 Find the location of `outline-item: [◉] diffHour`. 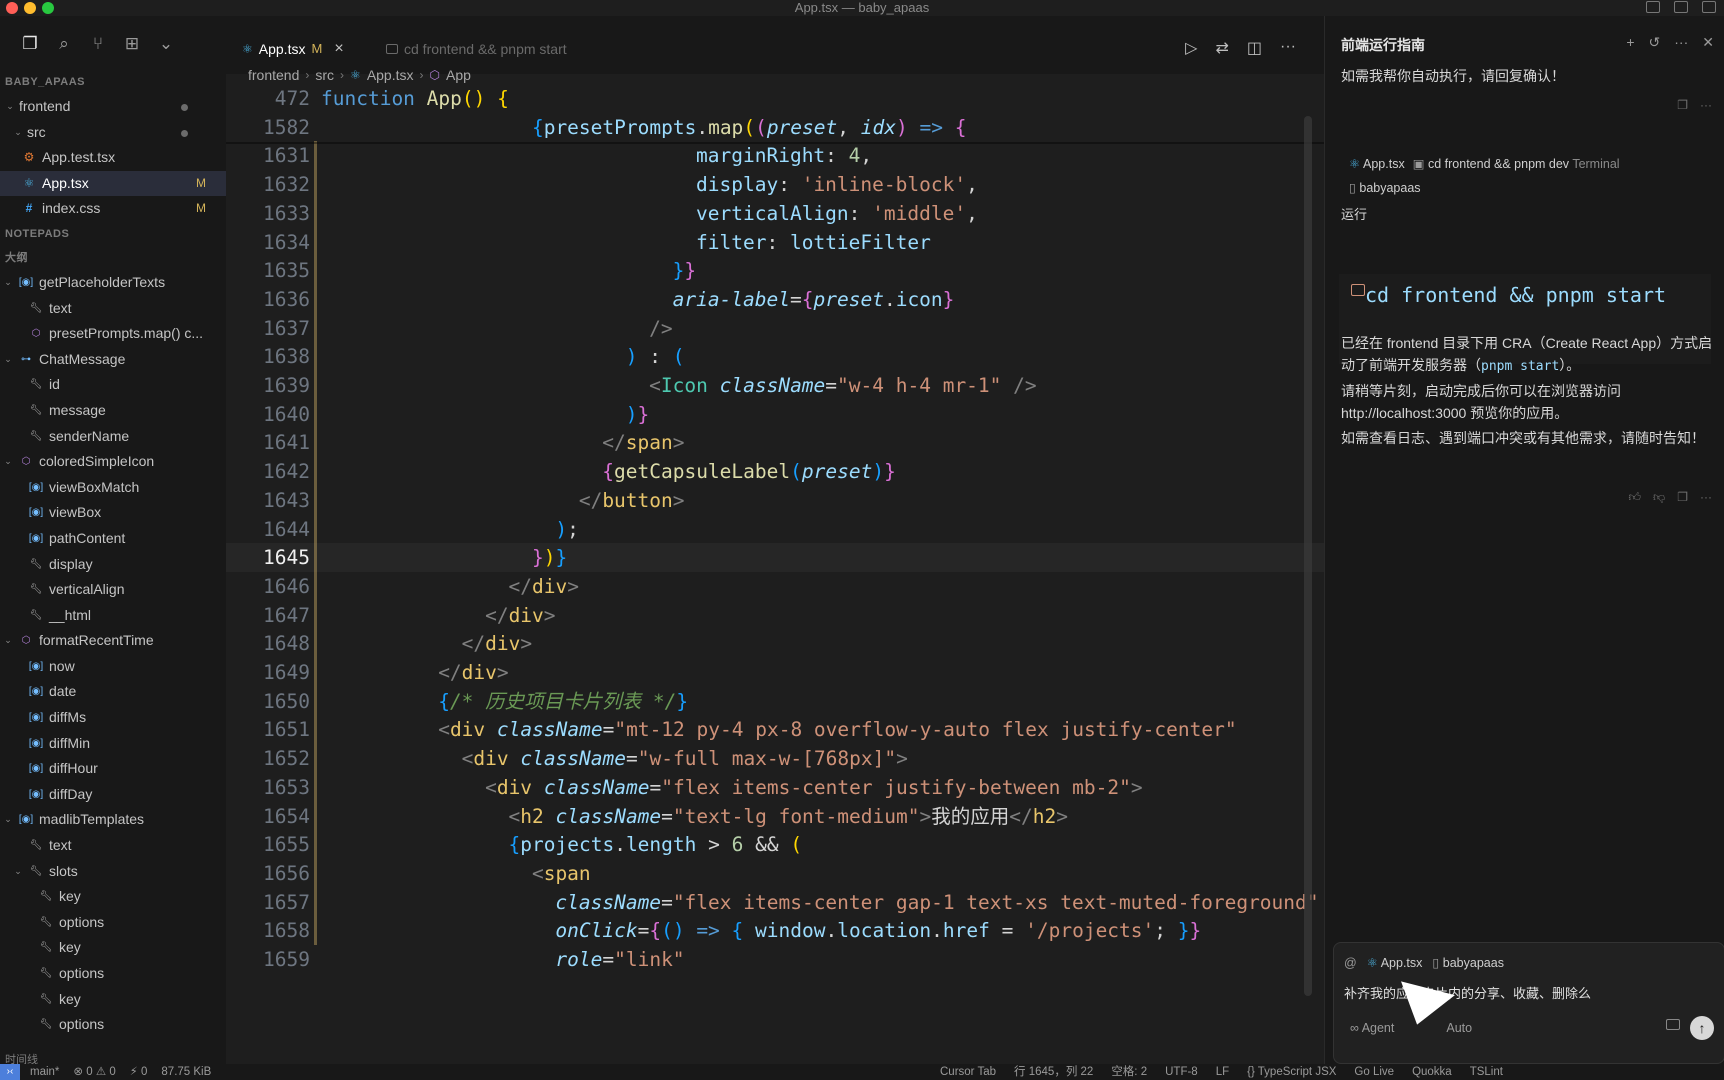

outline-item: [◉] diffHour is located at coordinates (113, 769).